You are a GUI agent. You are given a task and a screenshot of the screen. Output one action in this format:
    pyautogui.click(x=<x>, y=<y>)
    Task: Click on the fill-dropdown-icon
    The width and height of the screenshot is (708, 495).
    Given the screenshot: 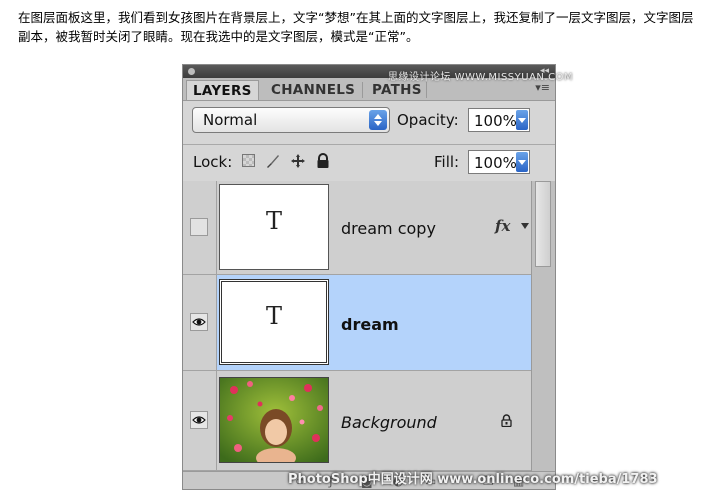 What is the action you would take?
    pyautogui.click(x=522, y=162)
    